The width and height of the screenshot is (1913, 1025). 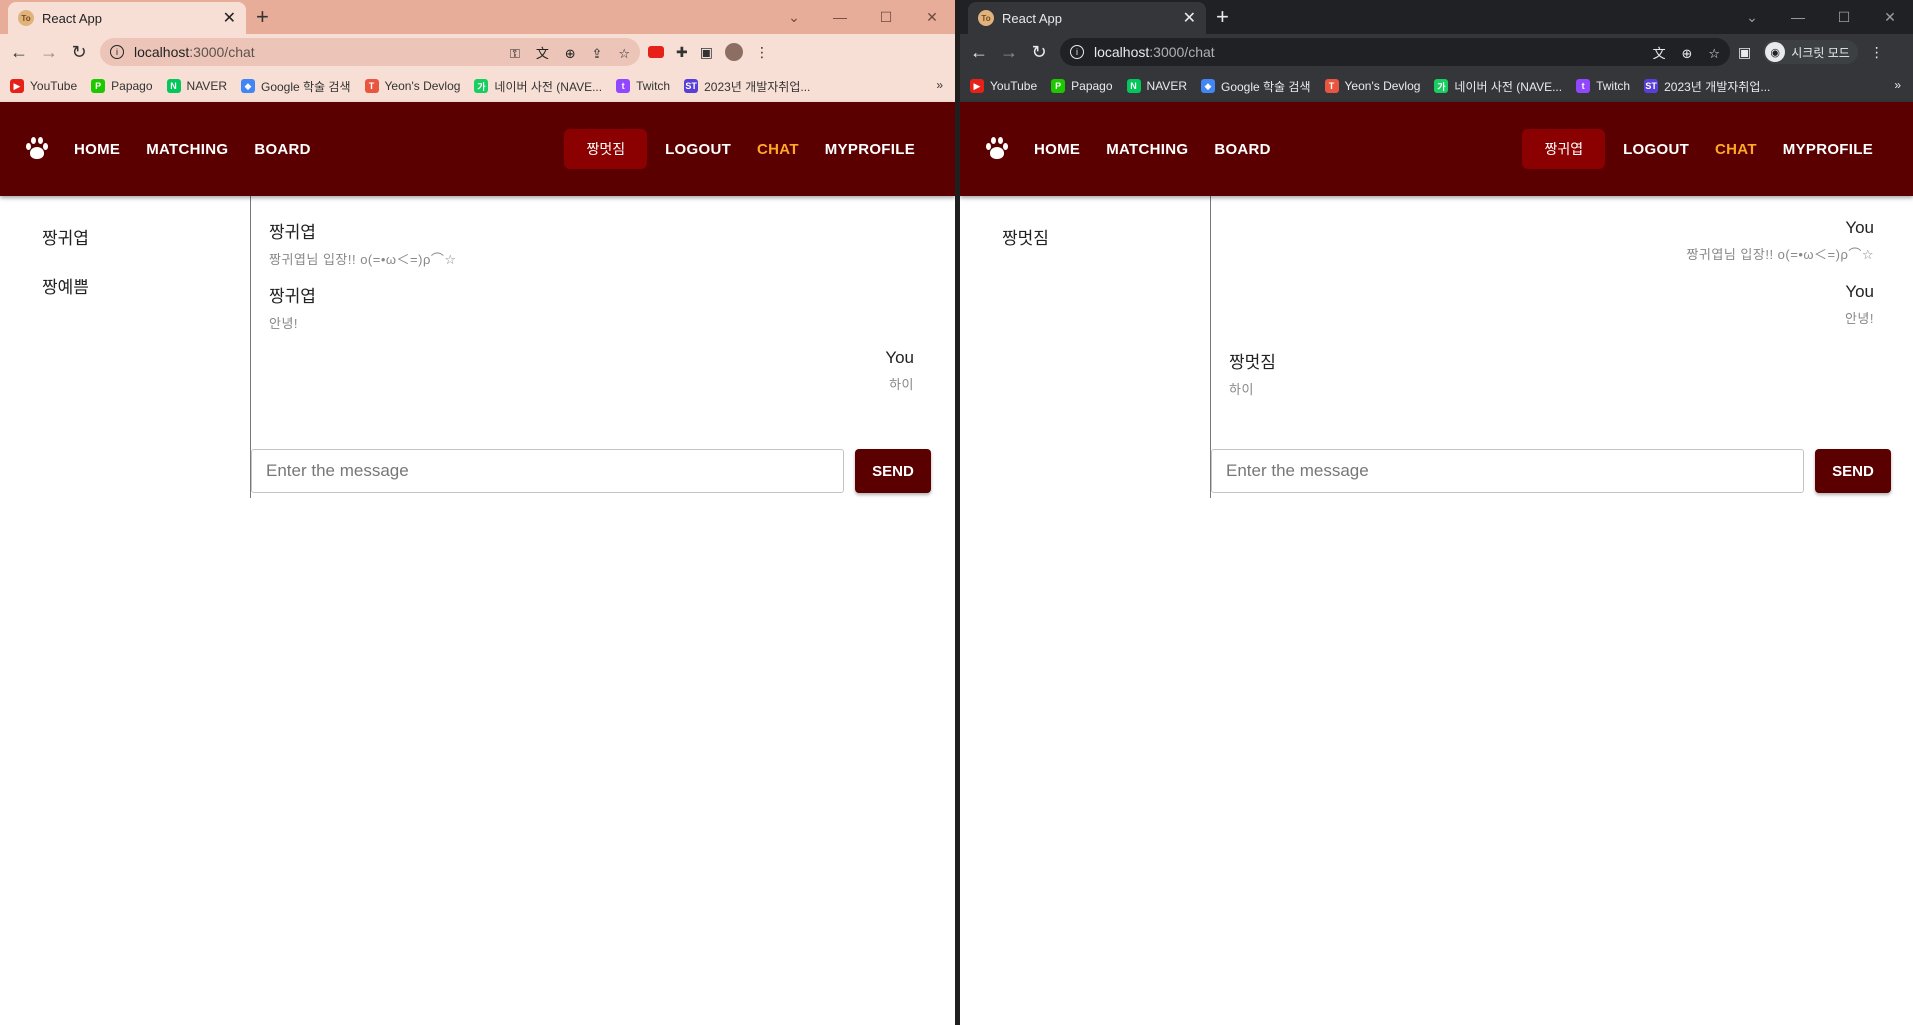 I want to click on message-sender: You, so click(x=899, y=357).